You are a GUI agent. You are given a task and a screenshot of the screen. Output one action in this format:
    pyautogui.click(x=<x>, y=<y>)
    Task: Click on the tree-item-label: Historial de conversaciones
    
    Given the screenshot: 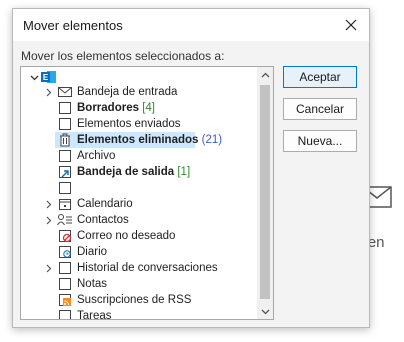 What is the action you would take?
    pyautogui.click(x=147, y=268)
    